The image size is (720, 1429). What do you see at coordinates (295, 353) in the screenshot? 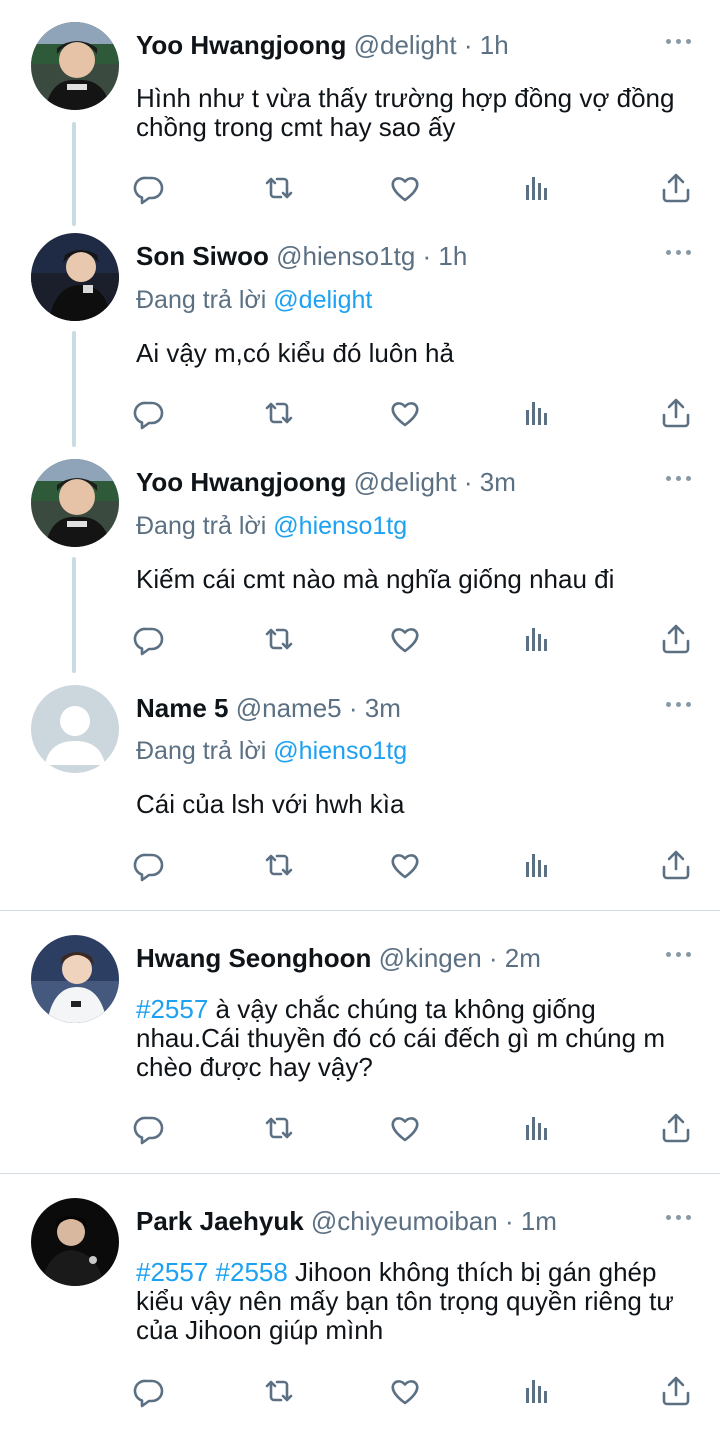
I see `tweet-body: Ai vậy m,có kiểu đó luôn hả` at bounding box center [295, 353].